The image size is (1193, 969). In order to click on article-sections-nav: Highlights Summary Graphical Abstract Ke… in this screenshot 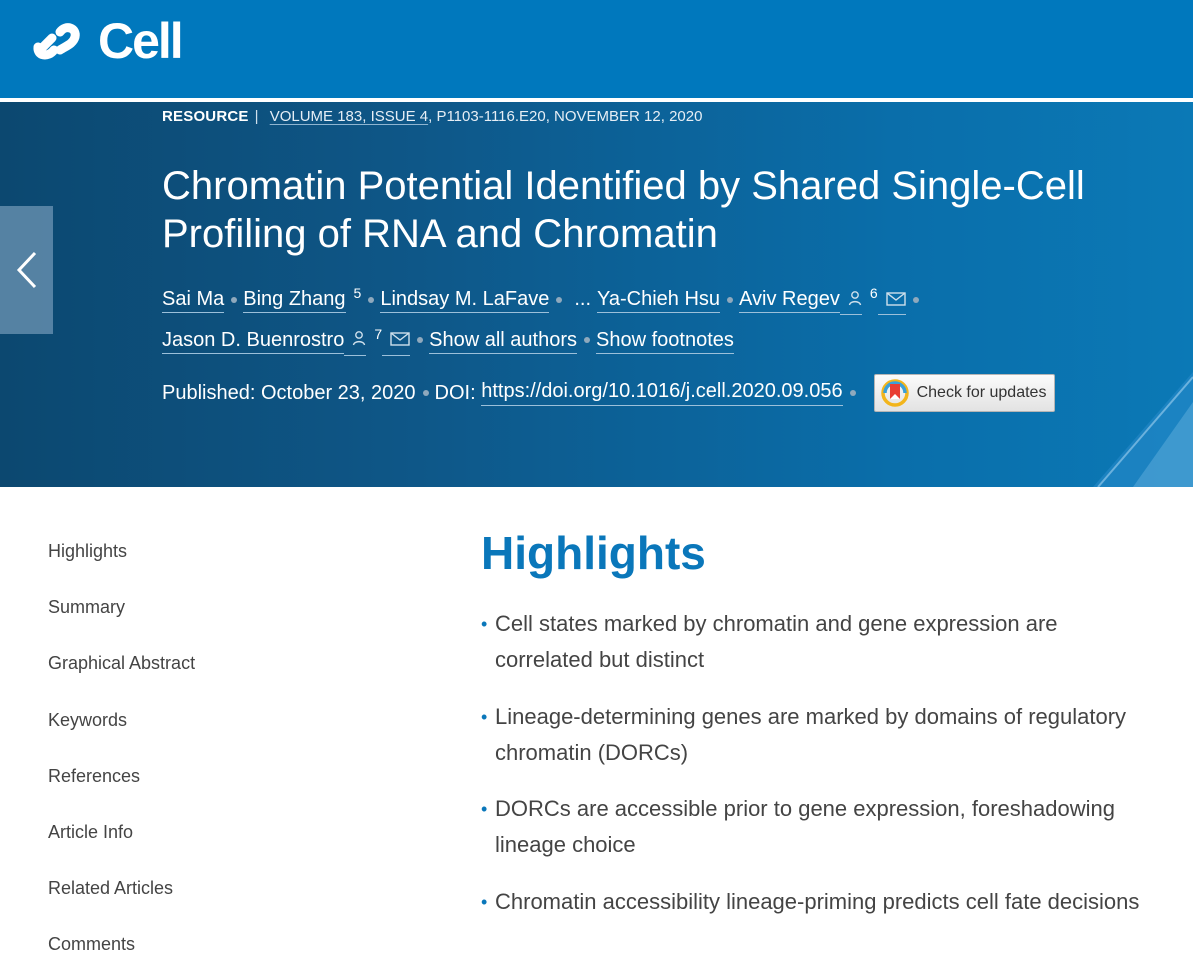, I will do `click(121, 753)`.